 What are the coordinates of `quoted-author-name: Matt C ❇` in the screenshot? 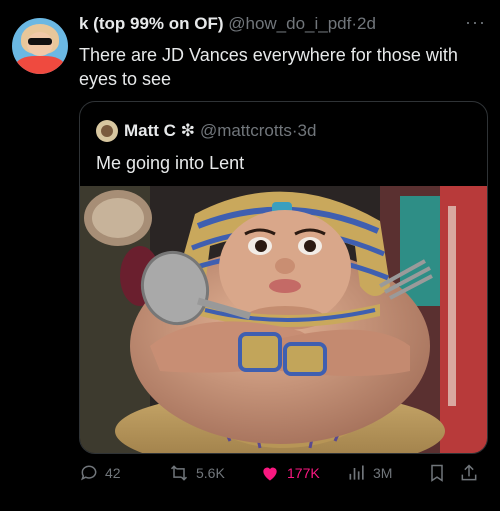 It's located at (159, 131).